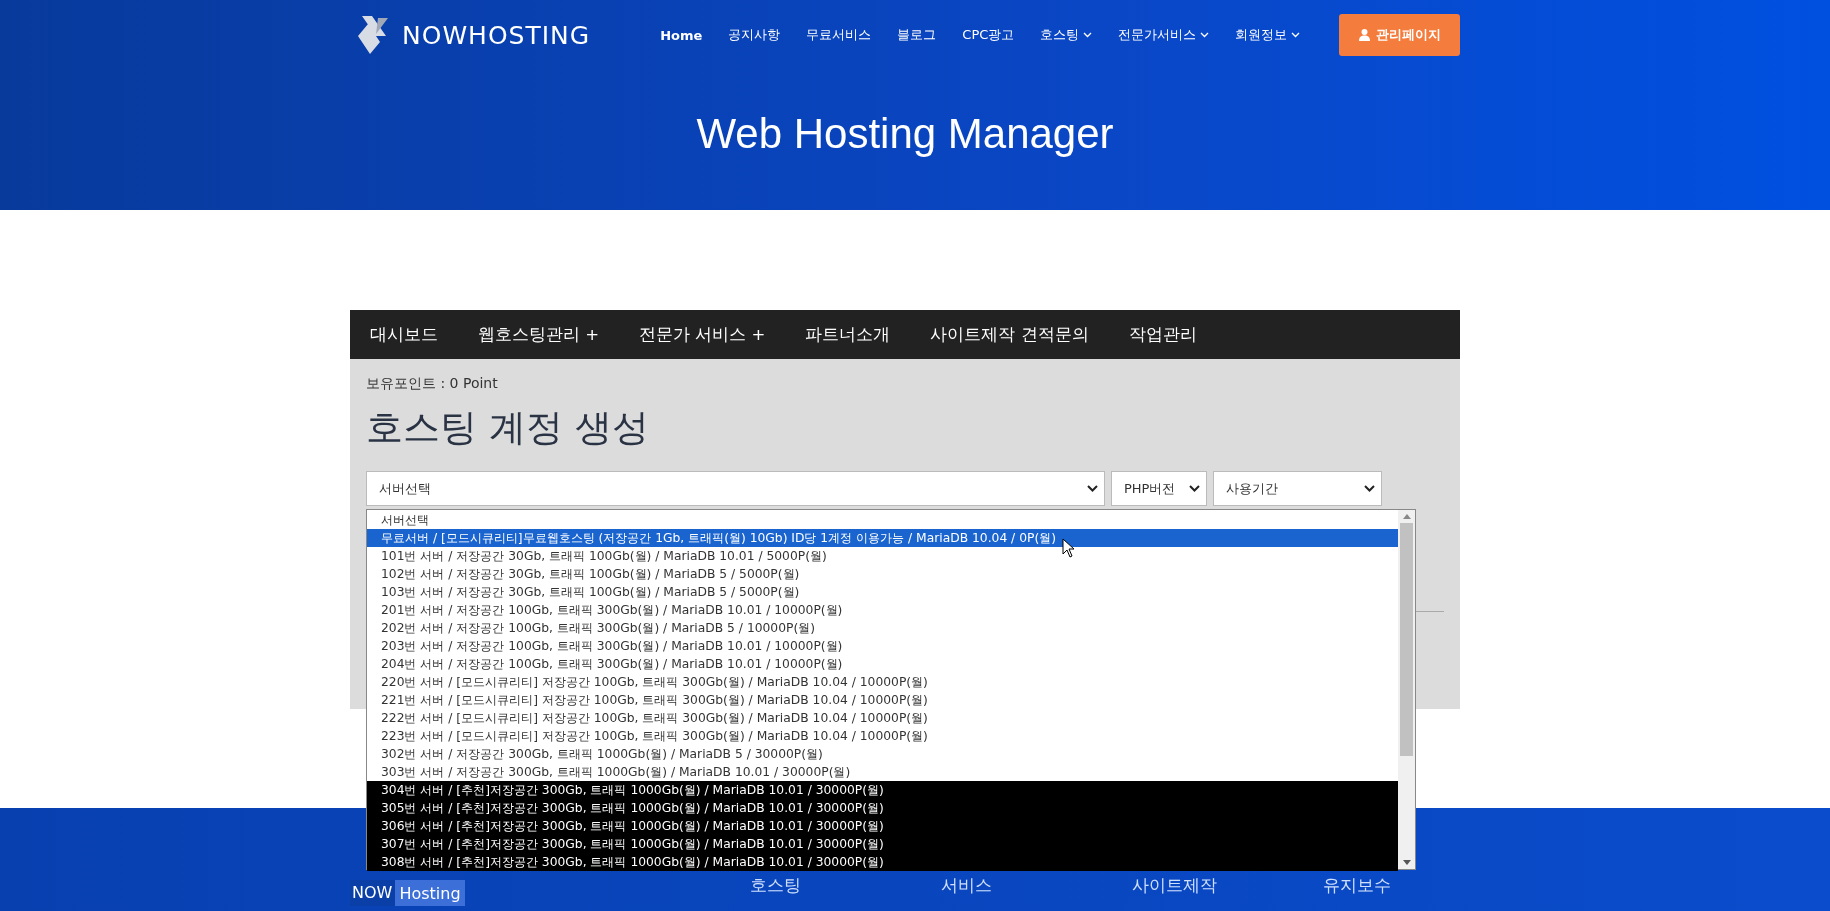 This screenshot has width=1830, height=911. I want to click on php-select: PHP버전, so click(1159, 488).